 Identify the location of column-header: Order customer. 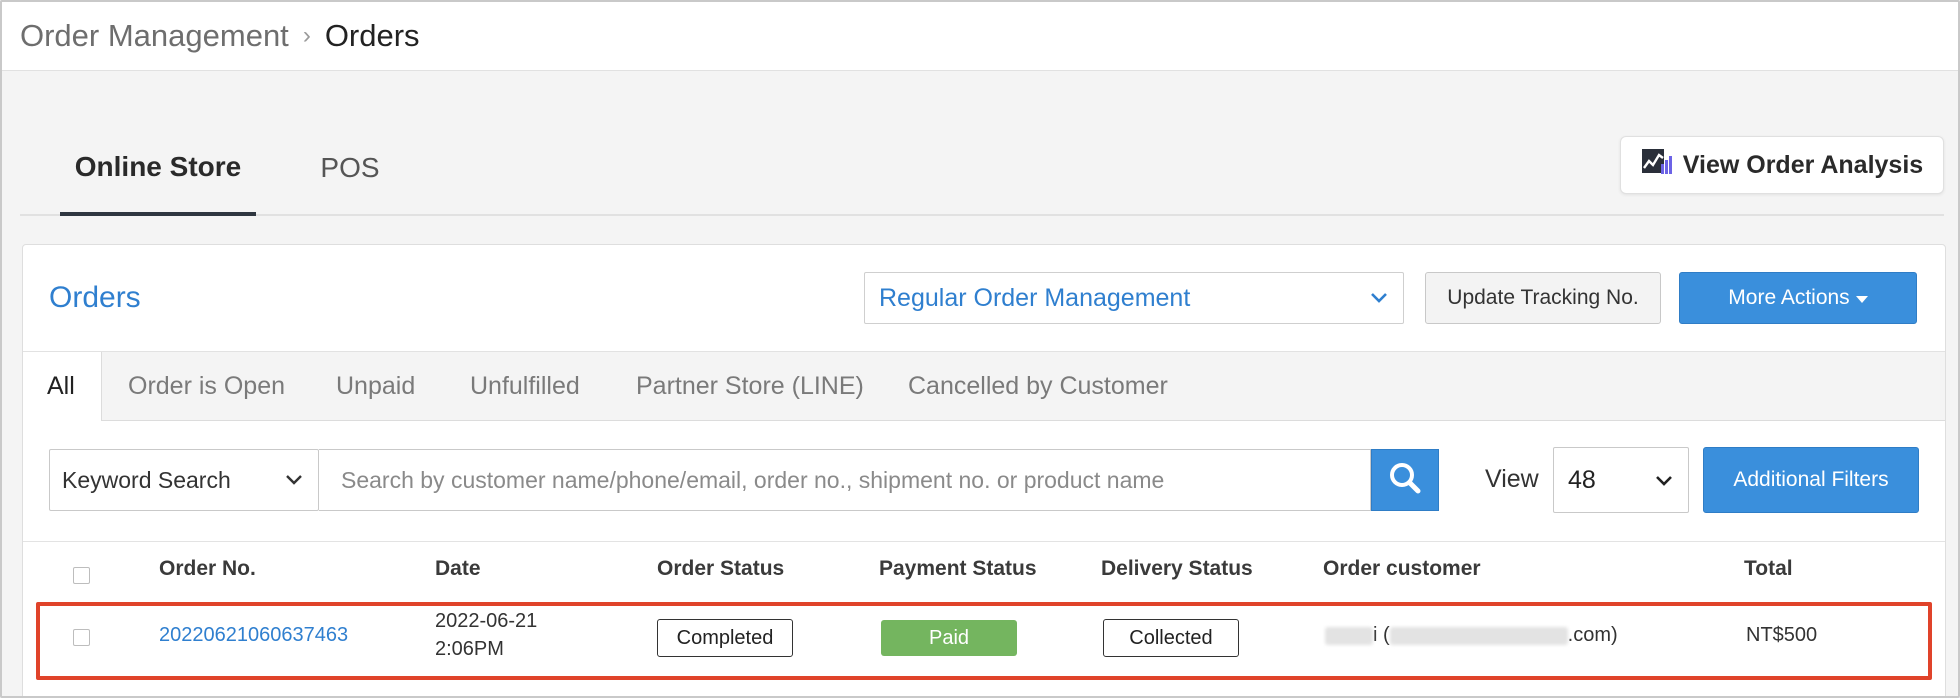
(1402, 569).